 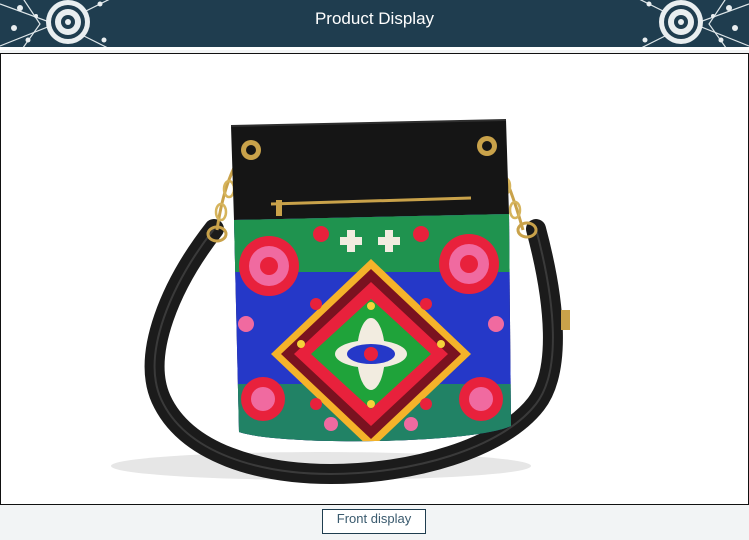 I want to click on header-banner: Product Display, so click(x=374, y=25).